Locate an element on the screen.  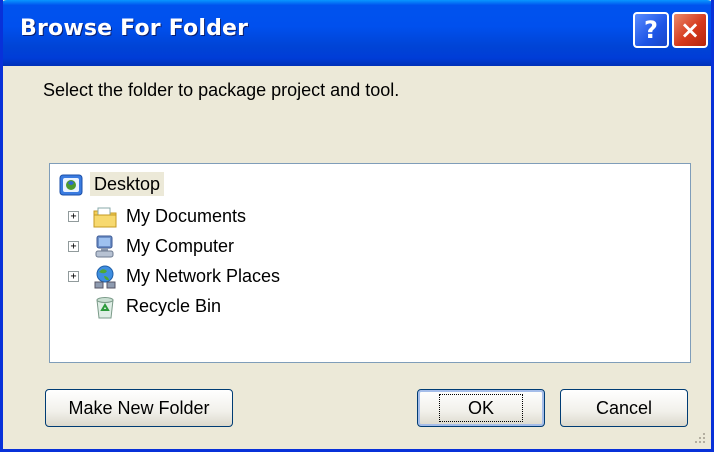
resize-grip-icon is located at coordinates (700, 438).